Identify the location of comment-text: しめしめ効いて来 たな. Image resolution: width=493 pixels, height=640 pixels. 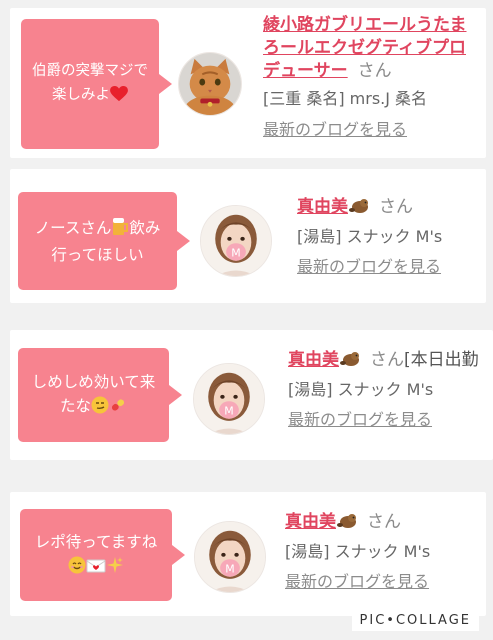
(94, 395).